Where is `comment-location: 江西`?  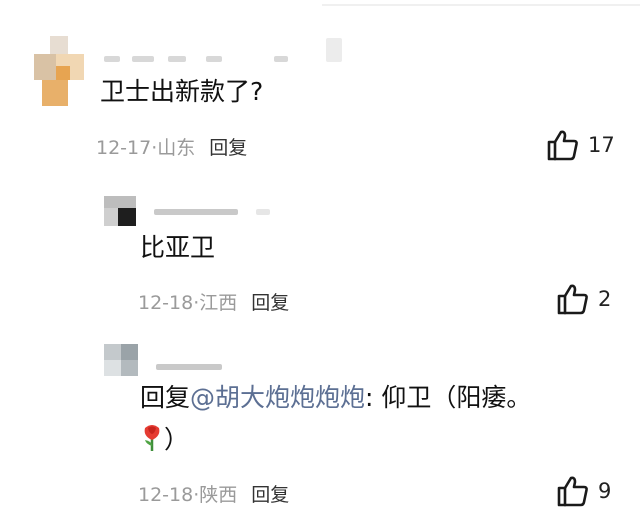 comment-location: 江西 is located at coordinates (218, 303).